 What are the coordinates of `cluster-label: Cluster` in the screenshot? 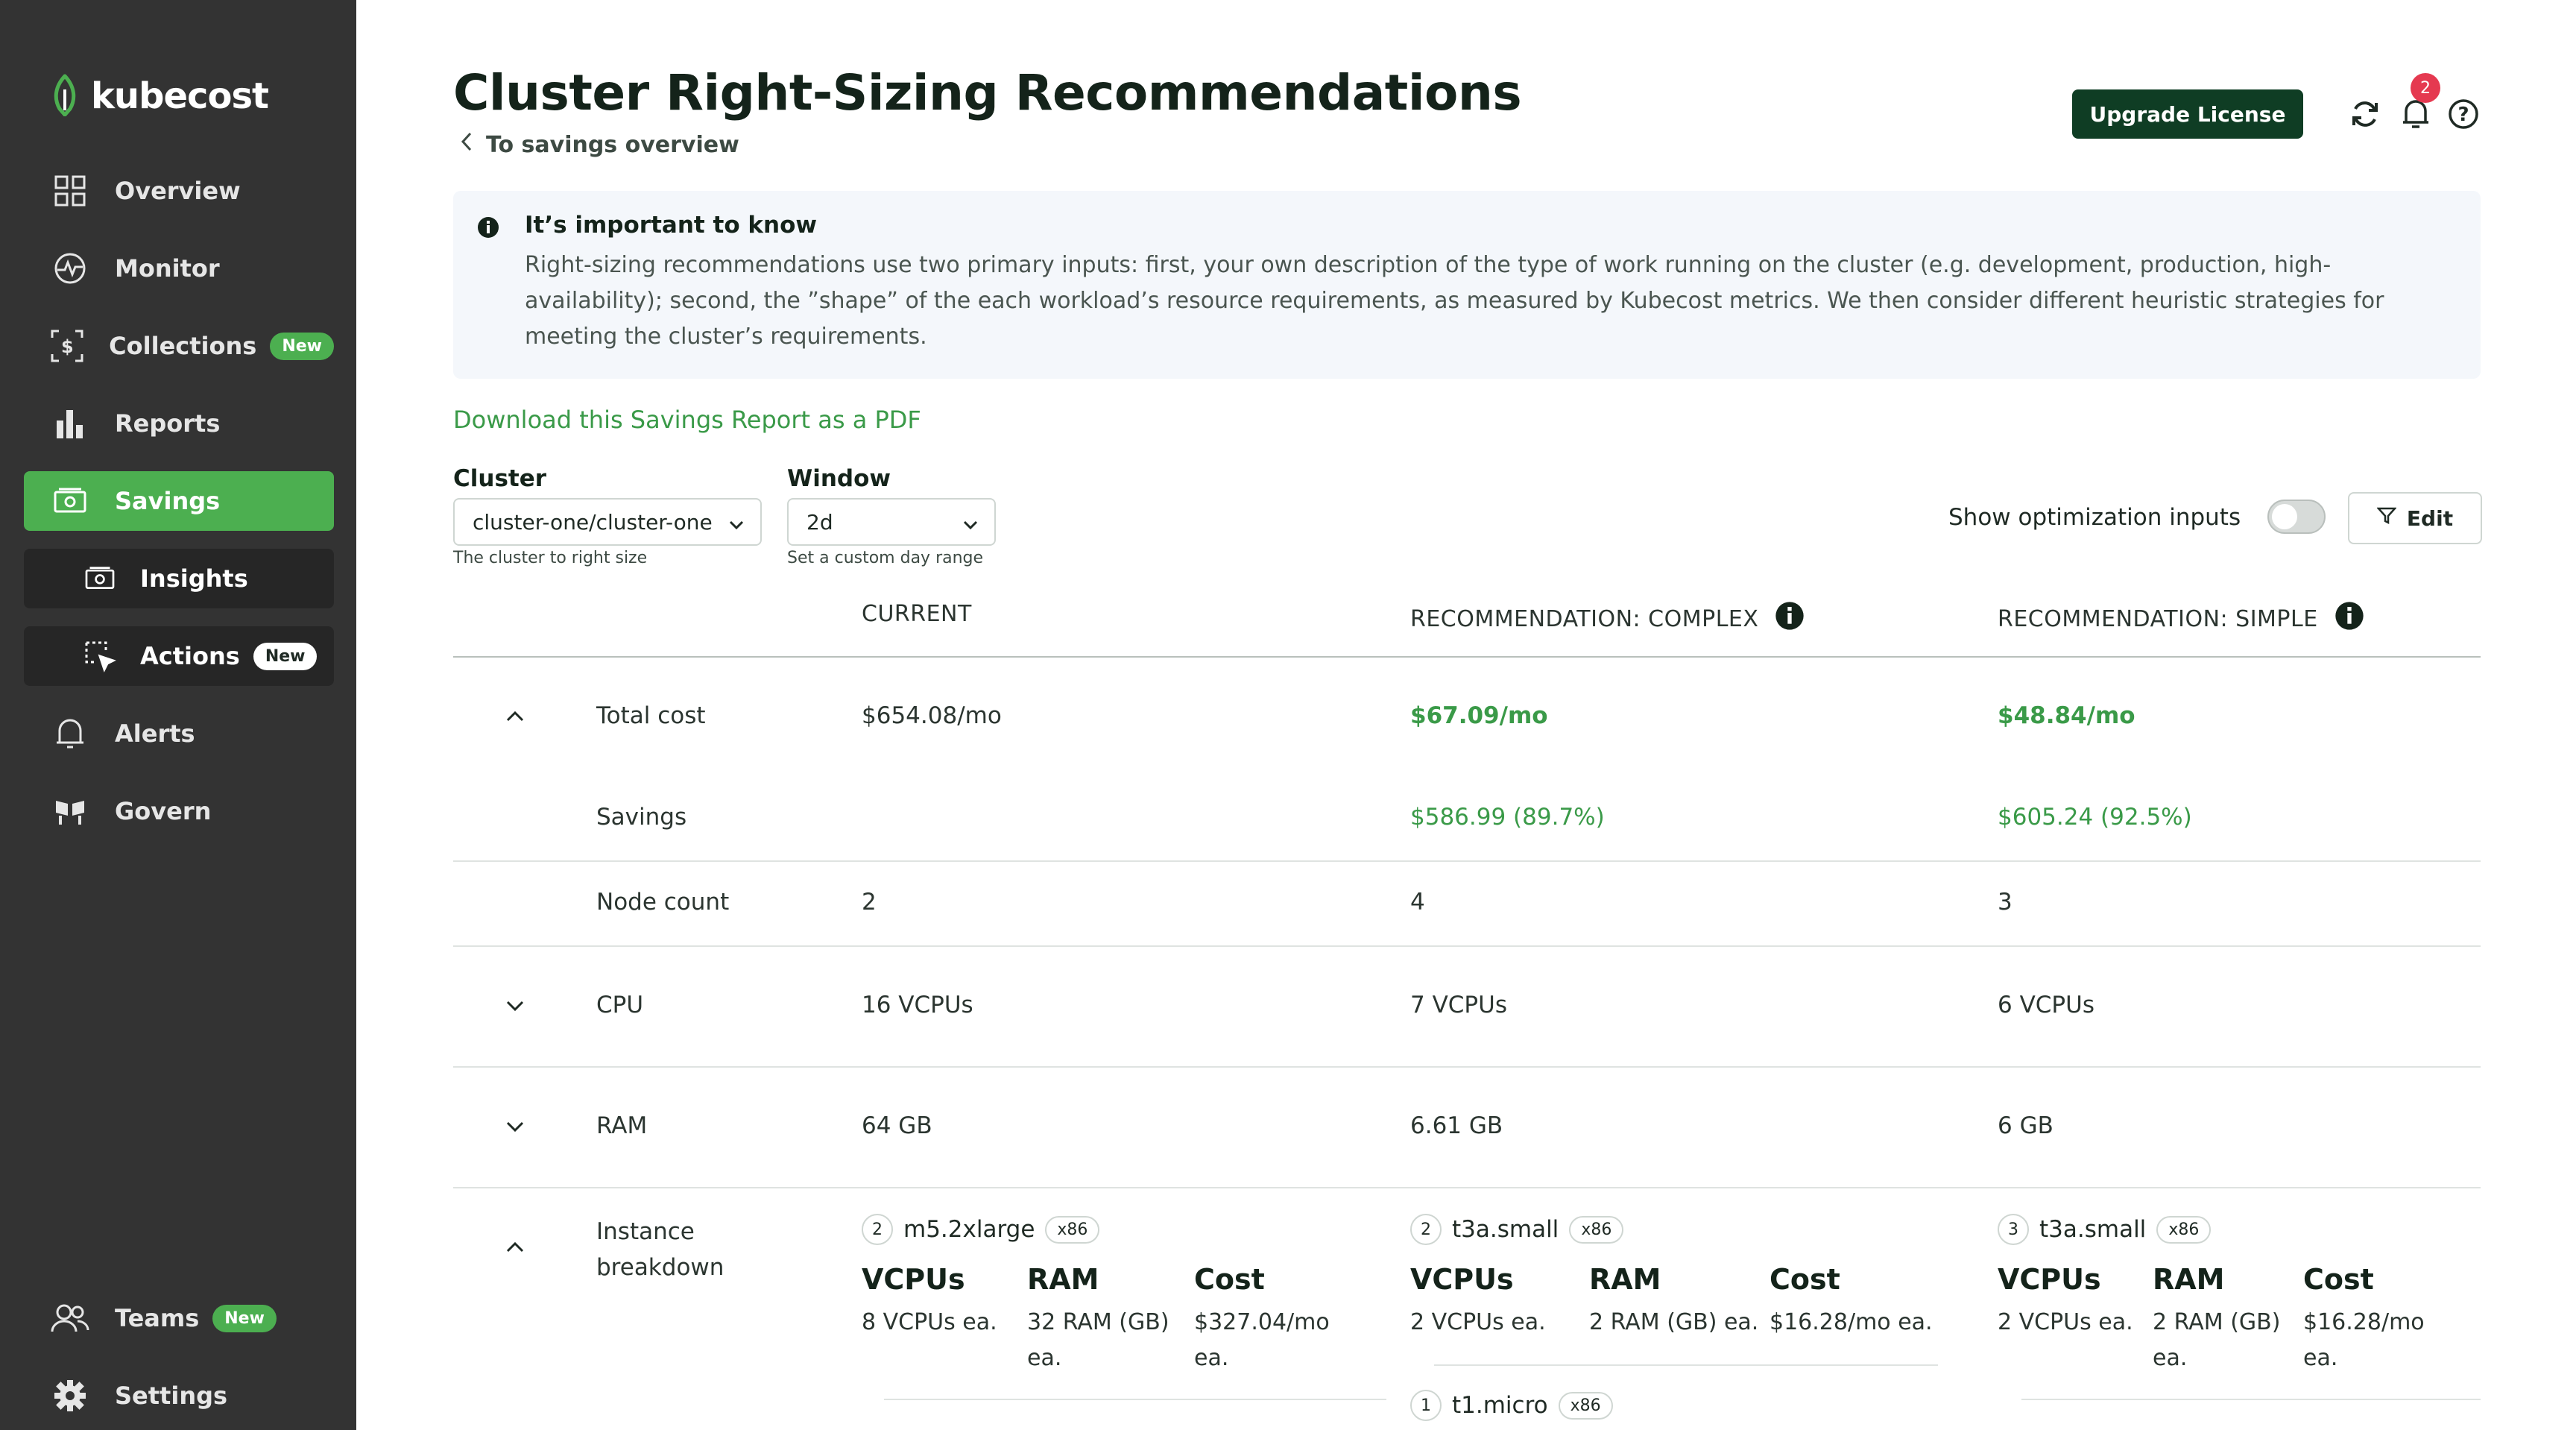 It's located at (500, 479).